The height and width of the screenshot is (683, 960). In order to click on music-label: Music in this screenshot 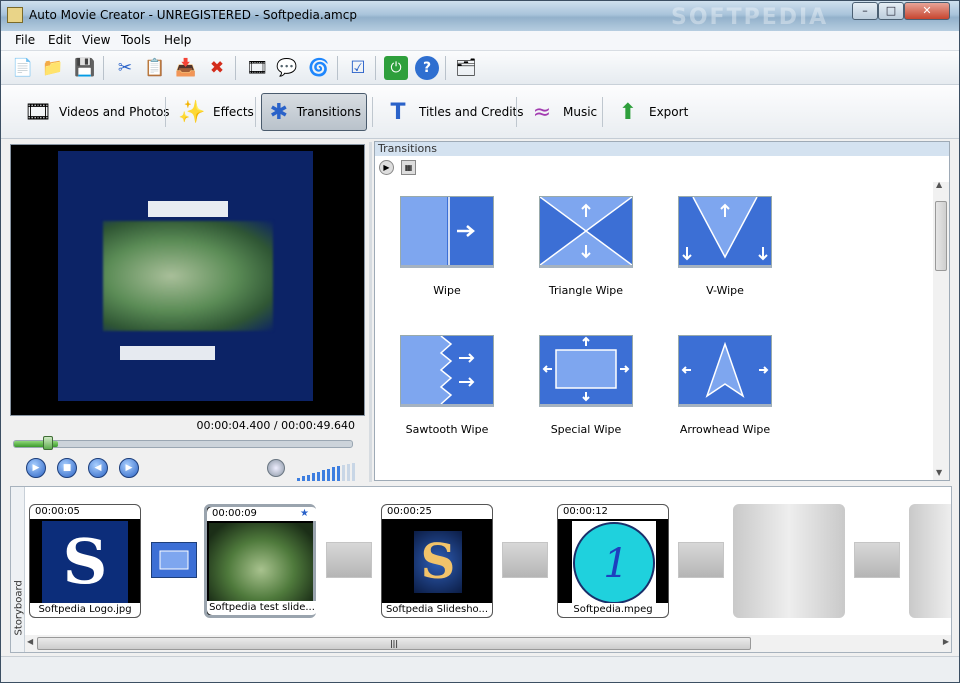, I will do `click(580, 112)`.